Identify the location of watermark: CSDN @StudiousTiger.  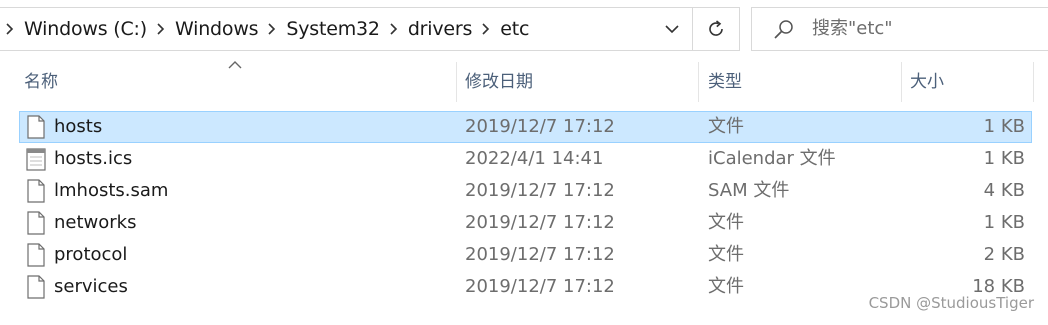
(951, 303).